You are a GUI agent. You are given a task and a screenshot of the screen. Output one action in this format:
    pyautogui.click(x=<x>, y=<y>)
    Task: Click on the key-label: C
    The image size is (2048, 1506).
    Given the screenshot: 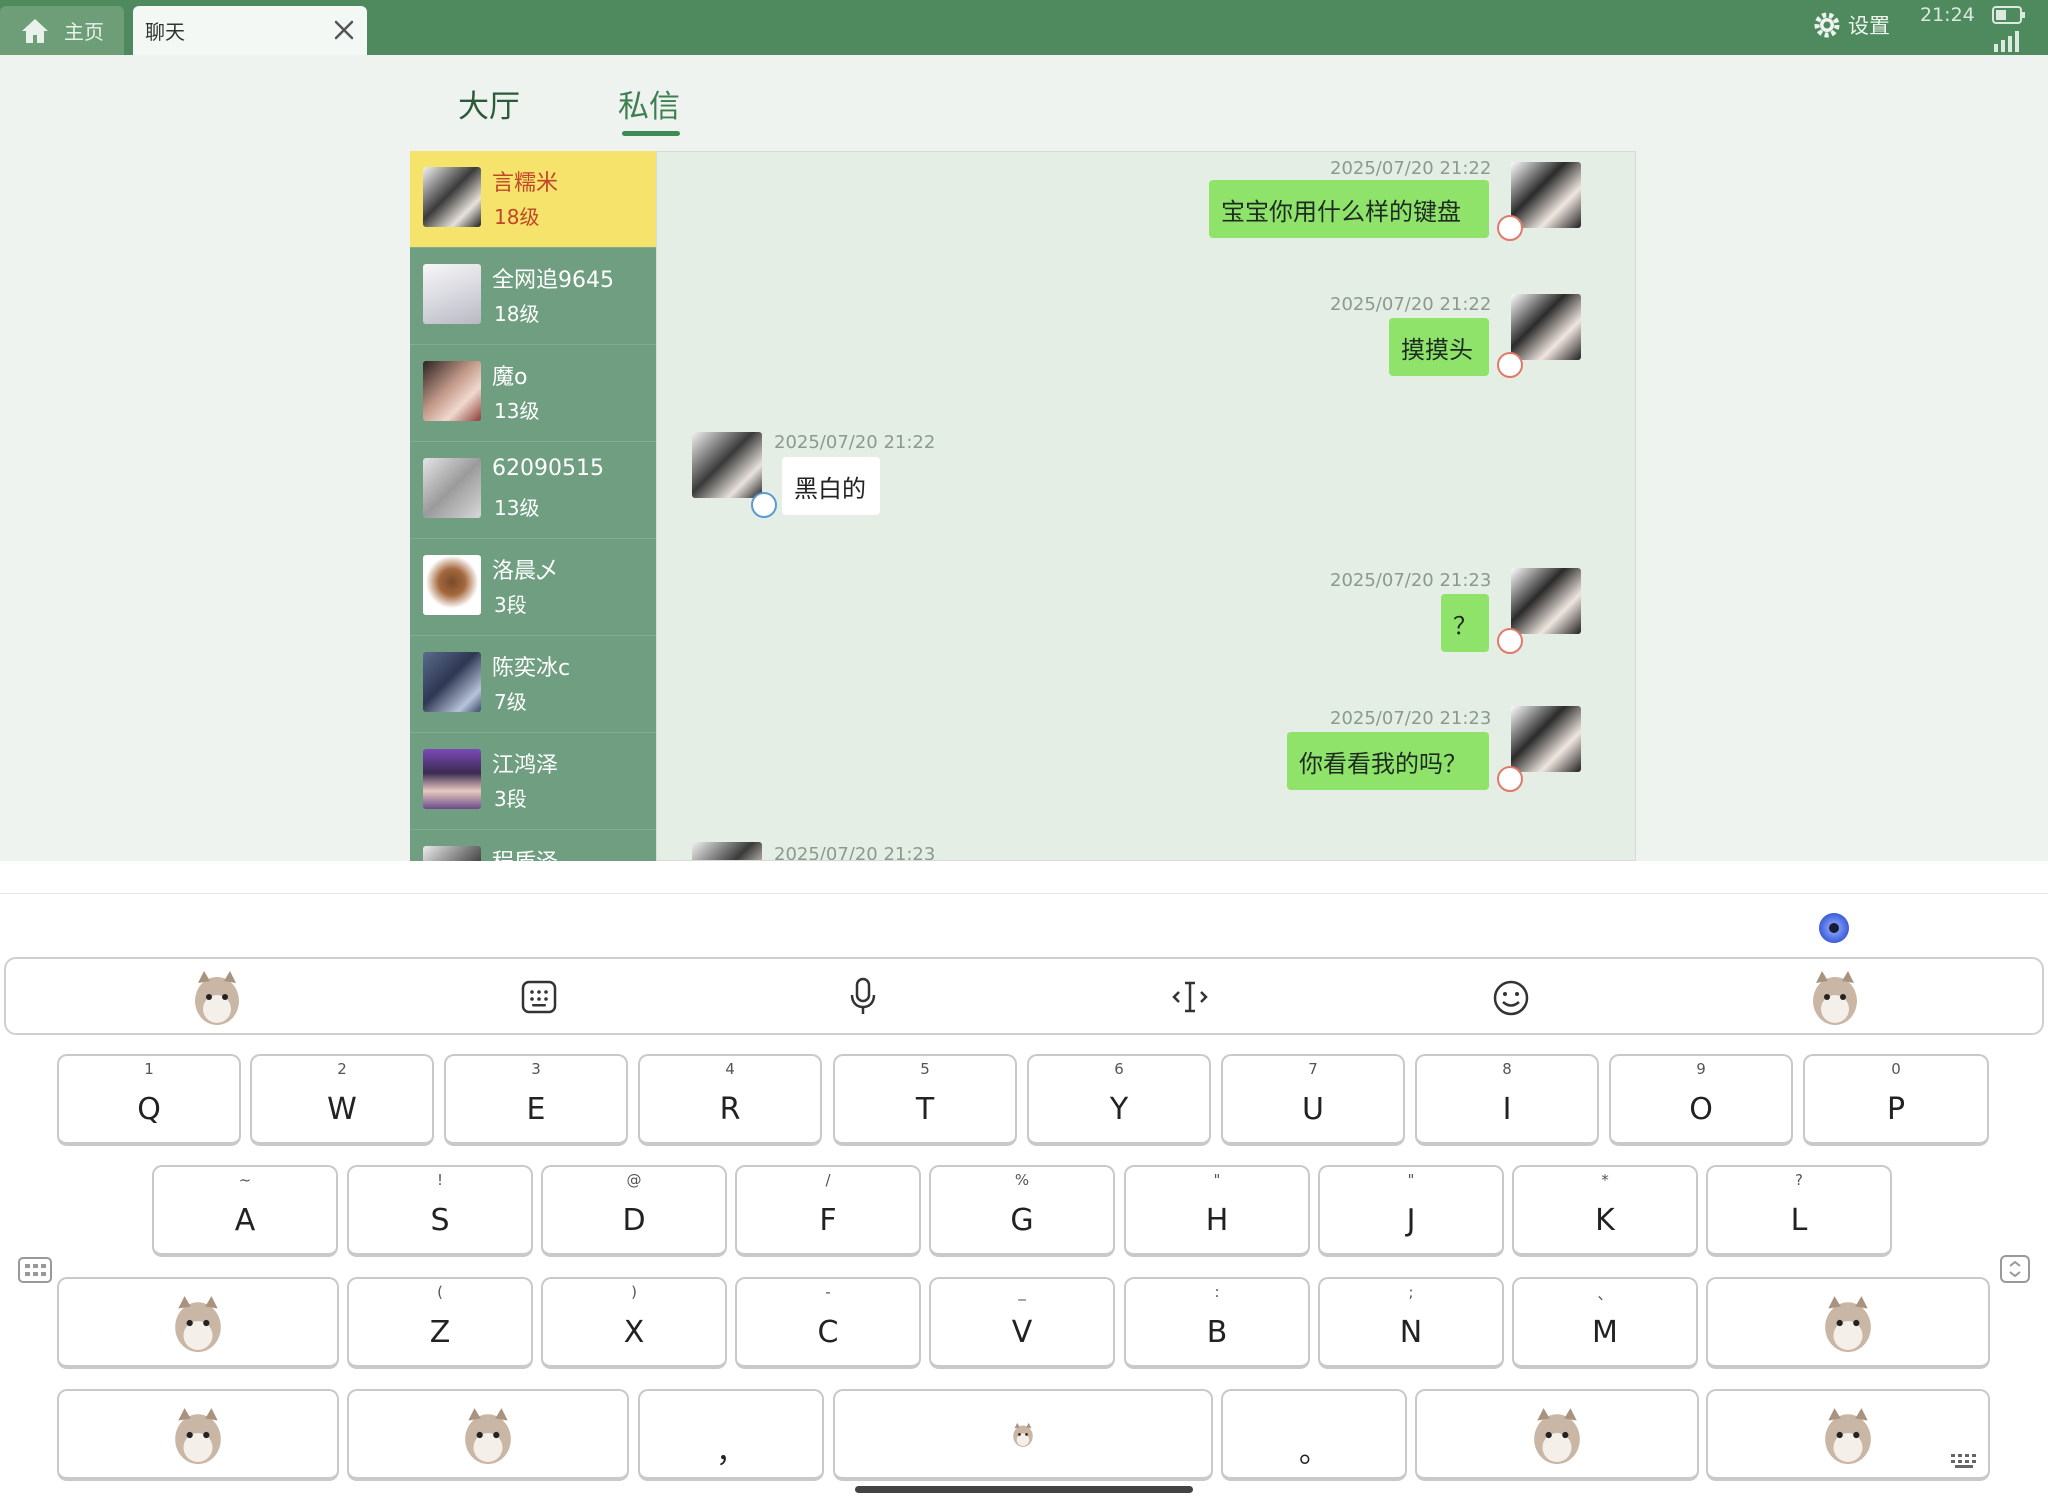 What is the action you would take?
    pyautogui.click(x=828, y=1332)
    